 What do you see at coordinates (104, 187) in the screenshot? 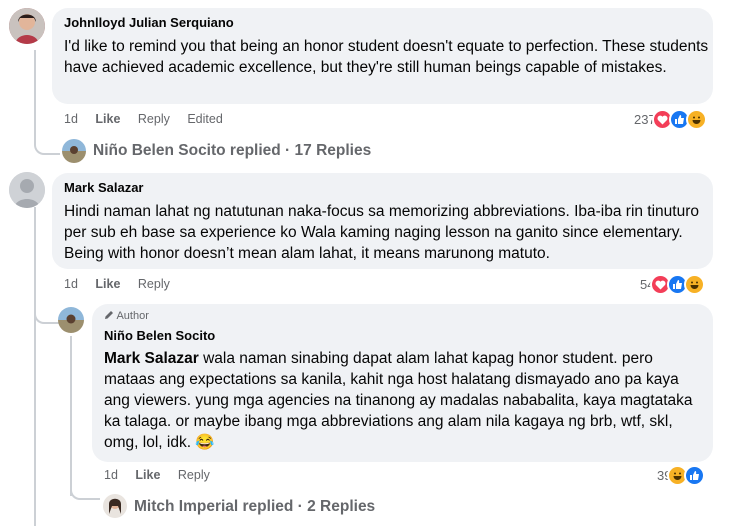
I see `comment-author: Mark Salazar` at bounding box center [104, 187].